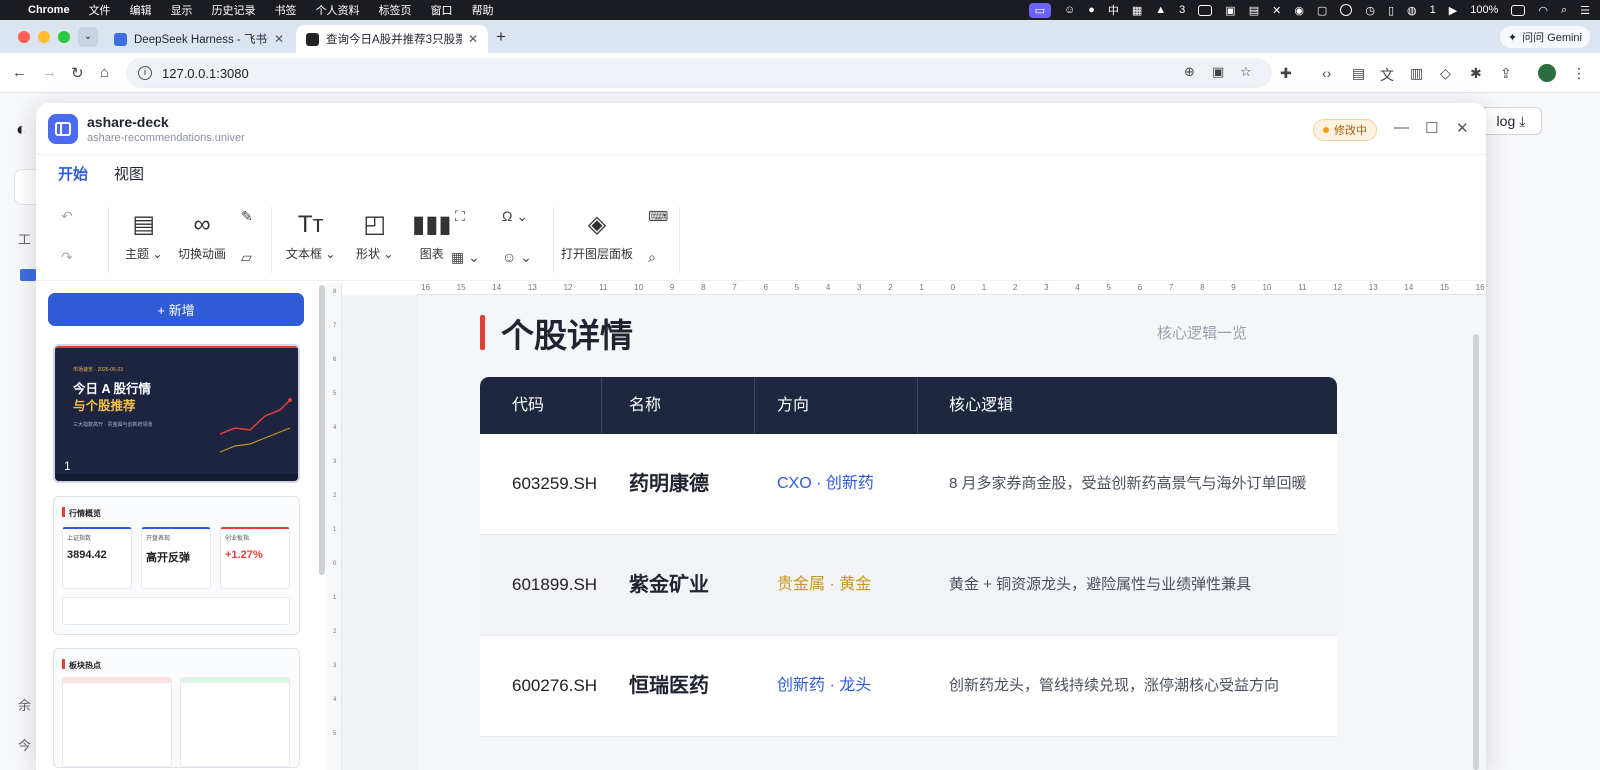 This screenshot has width=1600, height=770. I want to click on menu-tab: 标签页, so click(395, 10).